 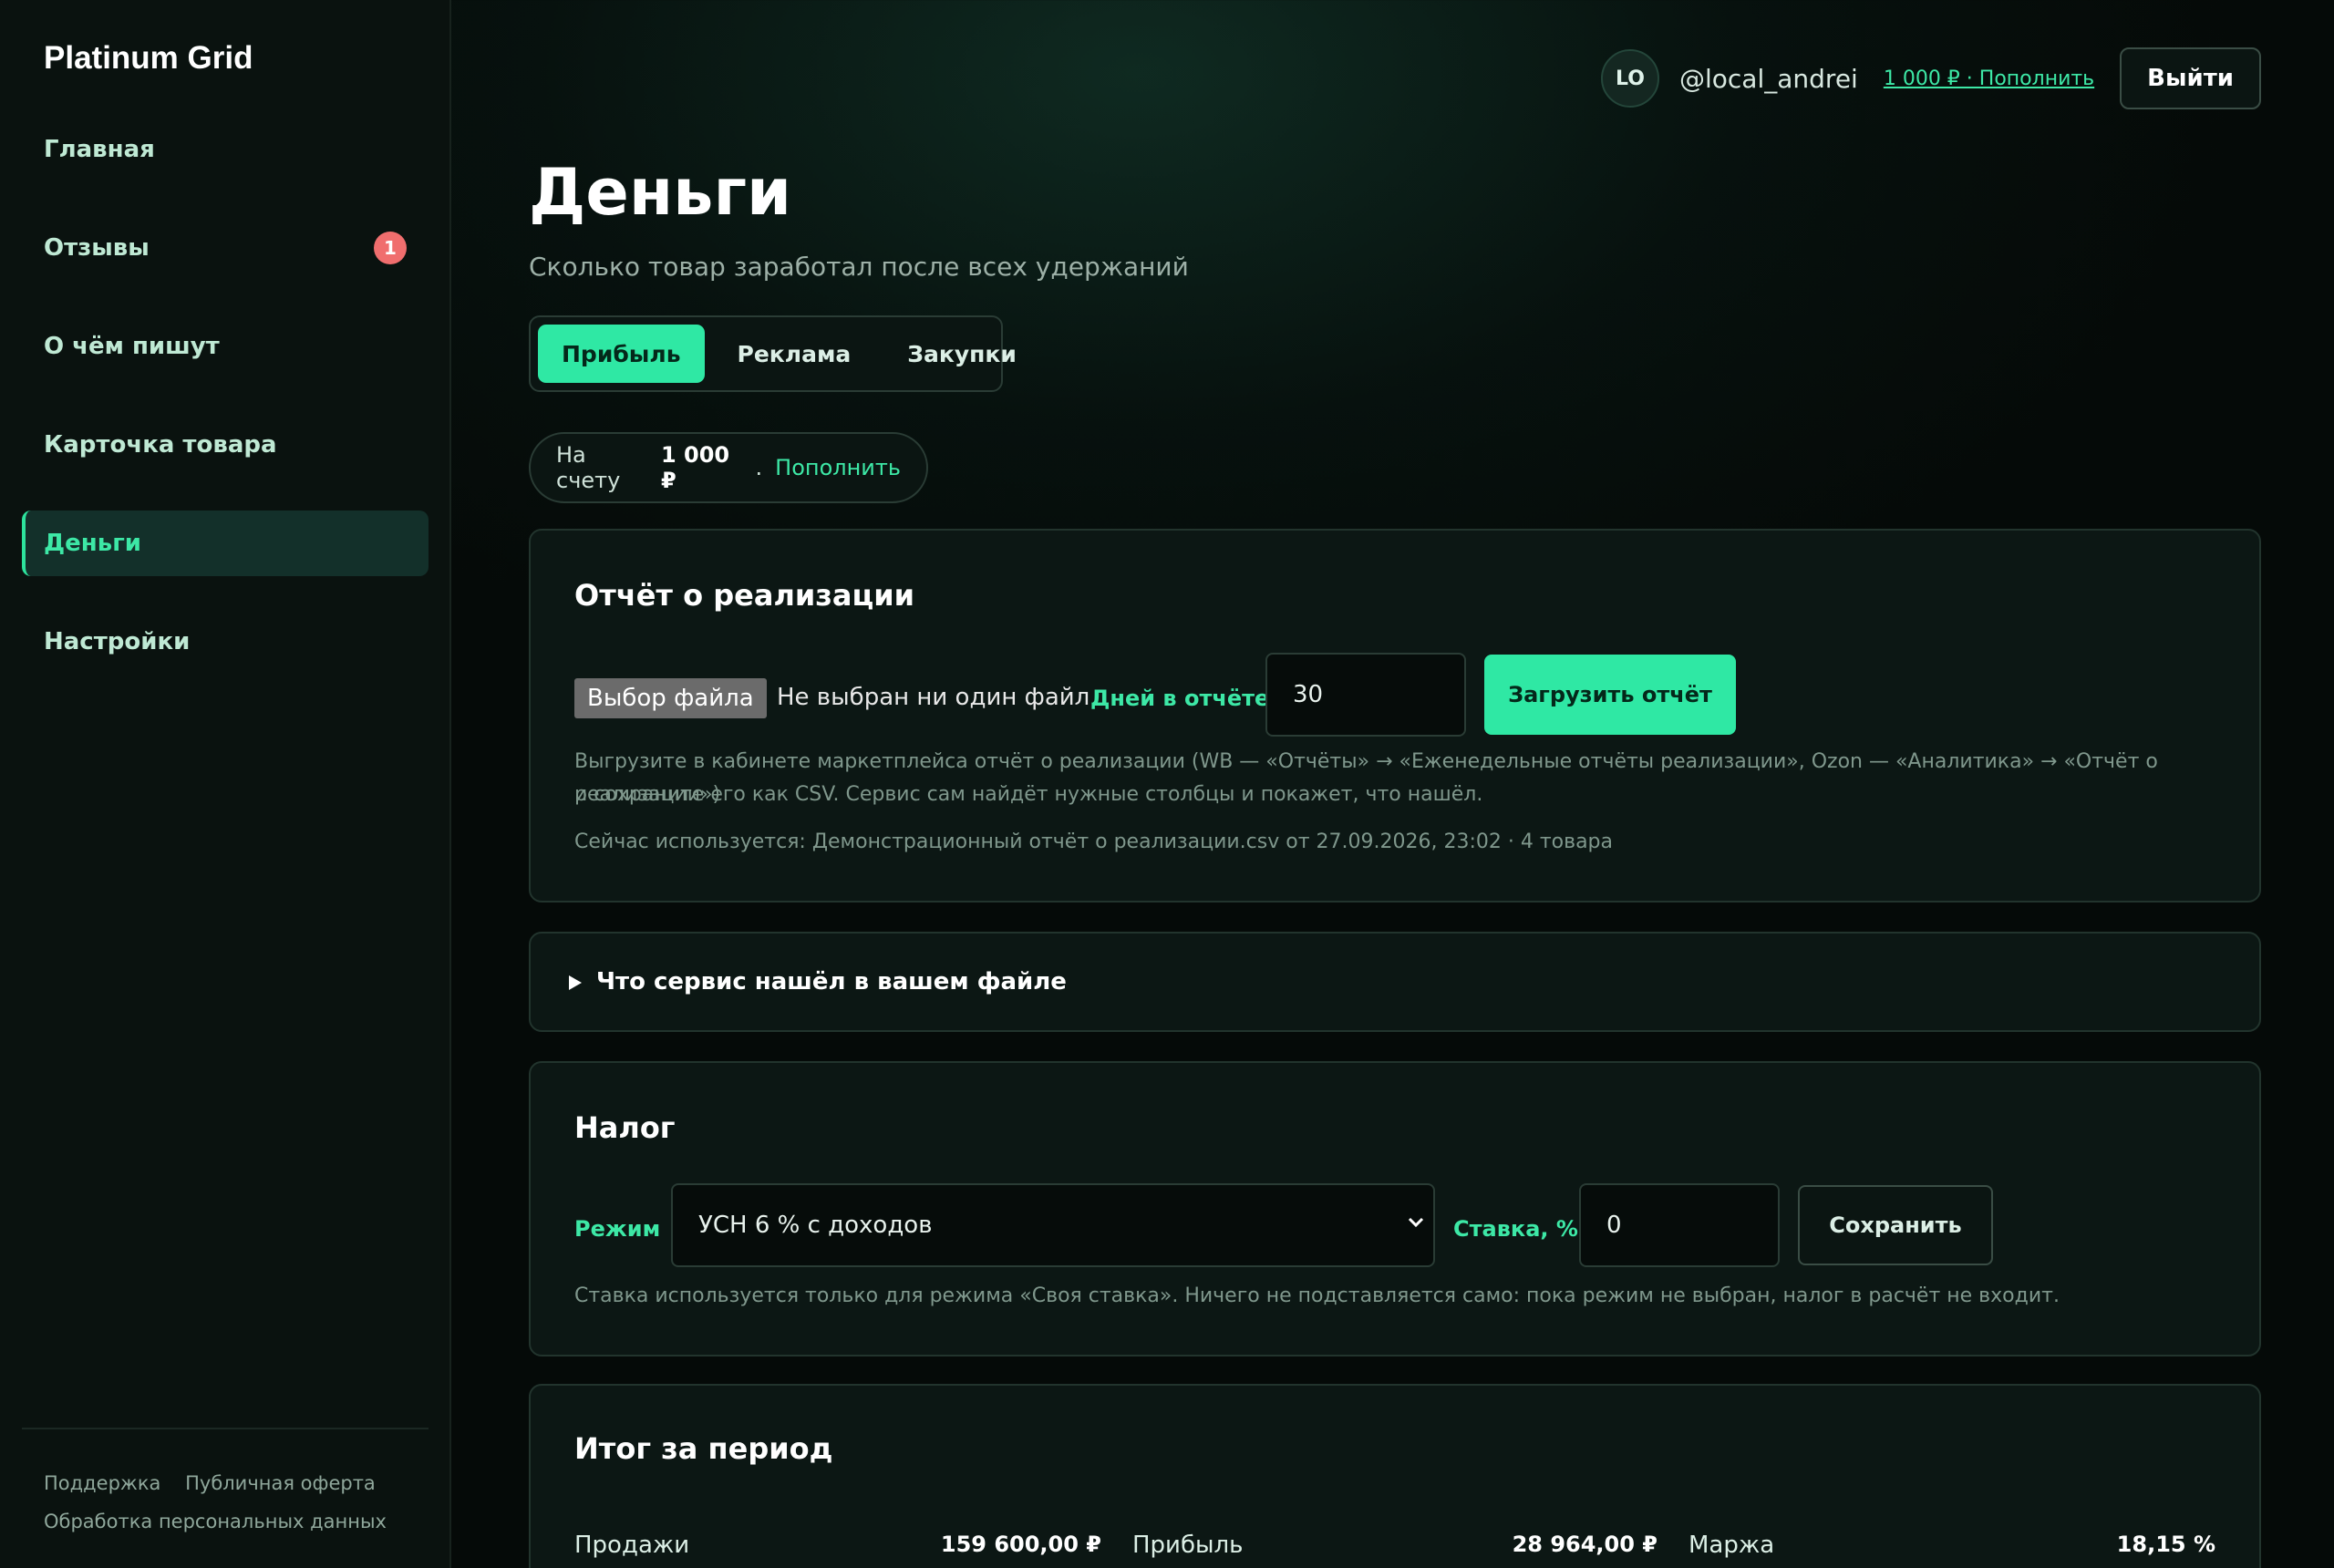 What do you see at coordinates (704, 1448) in the screenshot?
I see `summary-title: Итог за период` at bounding box center [704, 1448].